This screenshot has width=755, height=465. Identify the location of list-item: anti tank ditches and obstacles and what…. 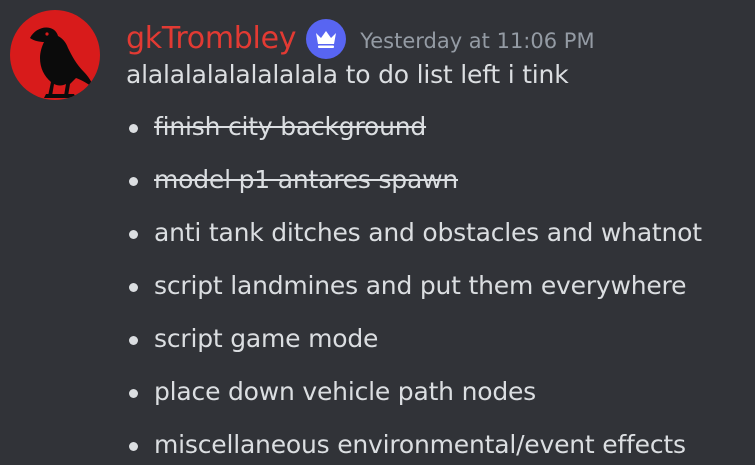
(414, 232).